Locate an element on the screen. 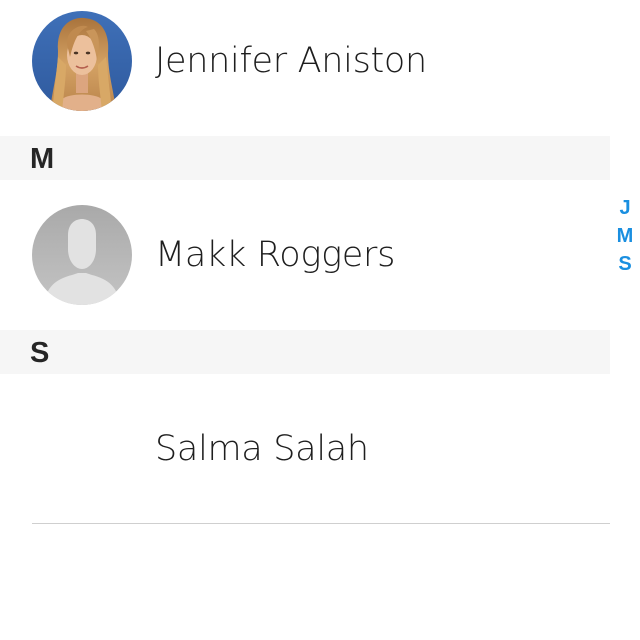 This screenshot has width=640, height=640. index-letter-m: M is located at coordinates (625, 236).